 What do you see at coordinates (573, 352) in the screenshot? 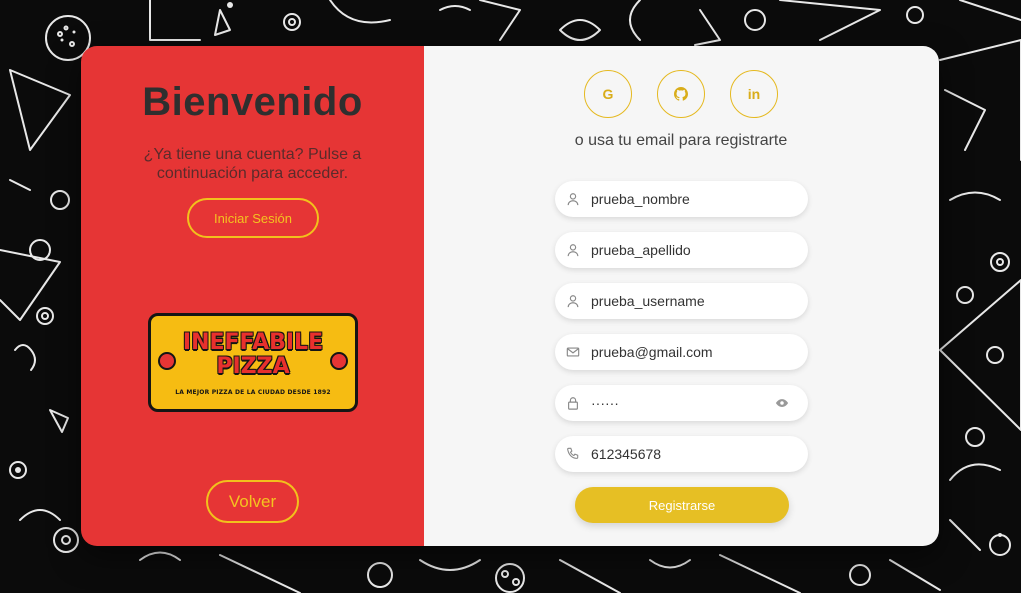
I see `mail-icon` at bounding box center [573, 352].